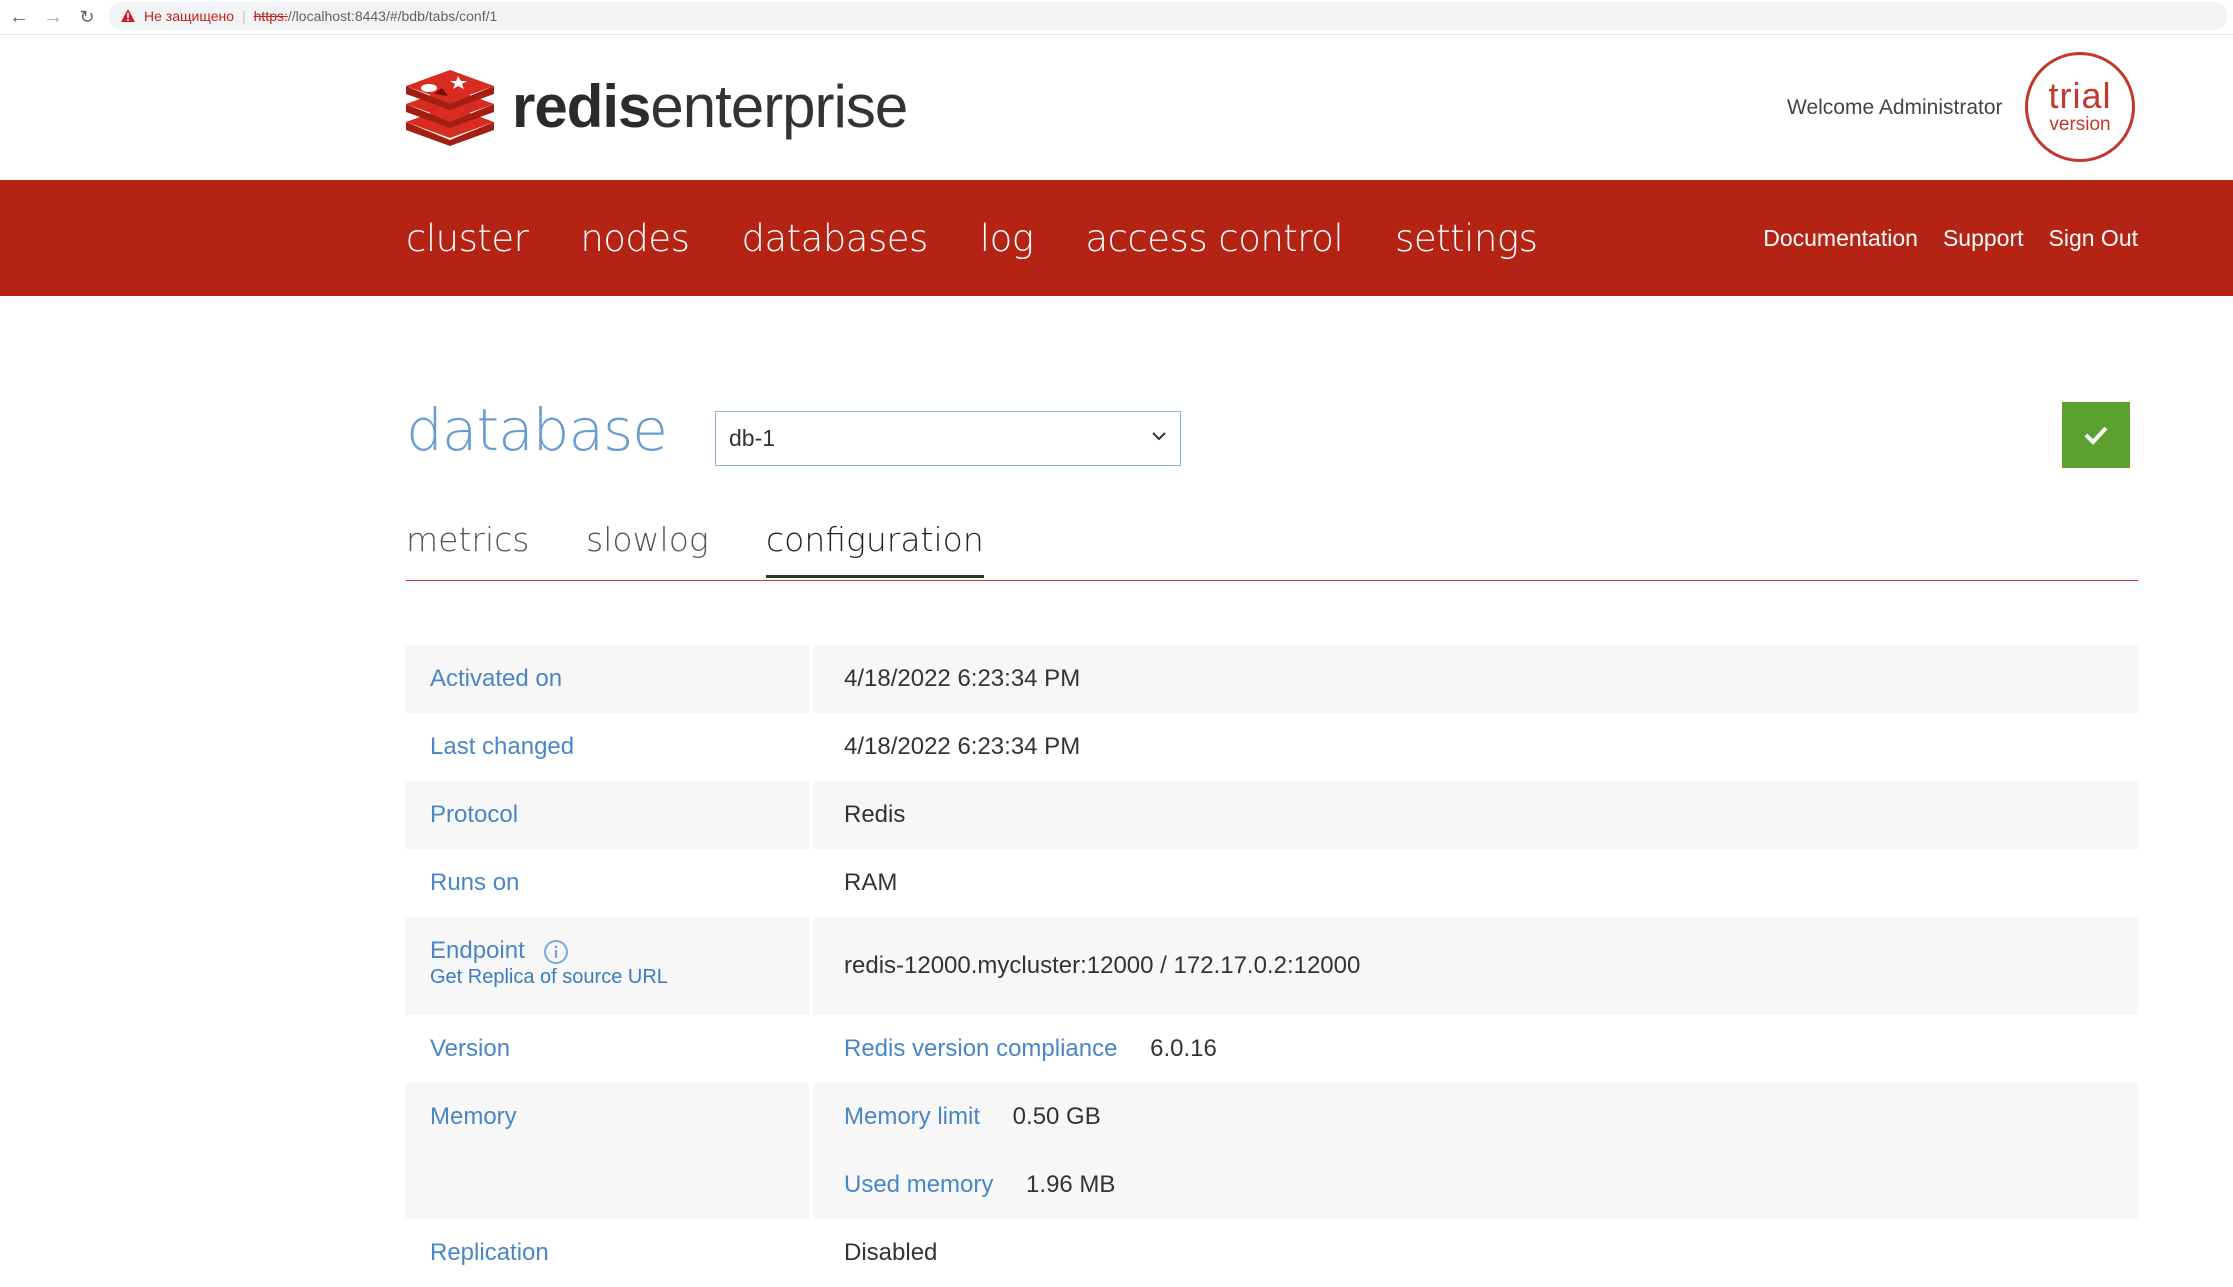 Image resolution: width=2233 pixels, height=1287 pixels. I want to click on row-label: Runs on, so click(475, 882).